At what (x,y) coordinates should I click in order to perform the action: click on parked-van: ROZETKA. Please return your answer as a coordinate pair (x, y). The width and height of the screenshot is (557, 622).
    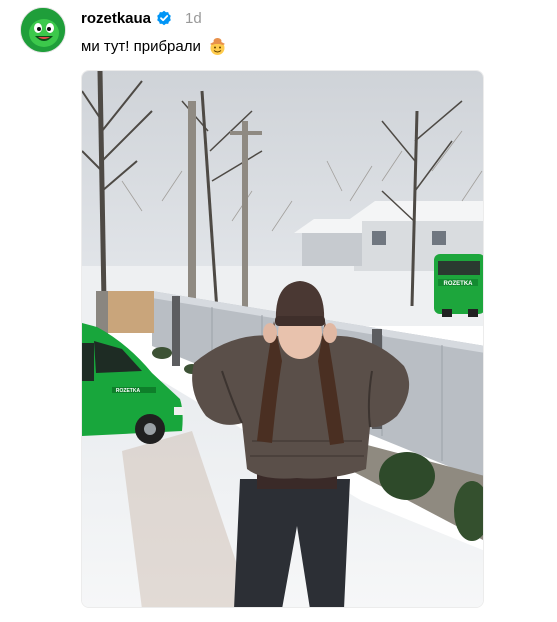
    Looking at the image, I should click on (458, 285).